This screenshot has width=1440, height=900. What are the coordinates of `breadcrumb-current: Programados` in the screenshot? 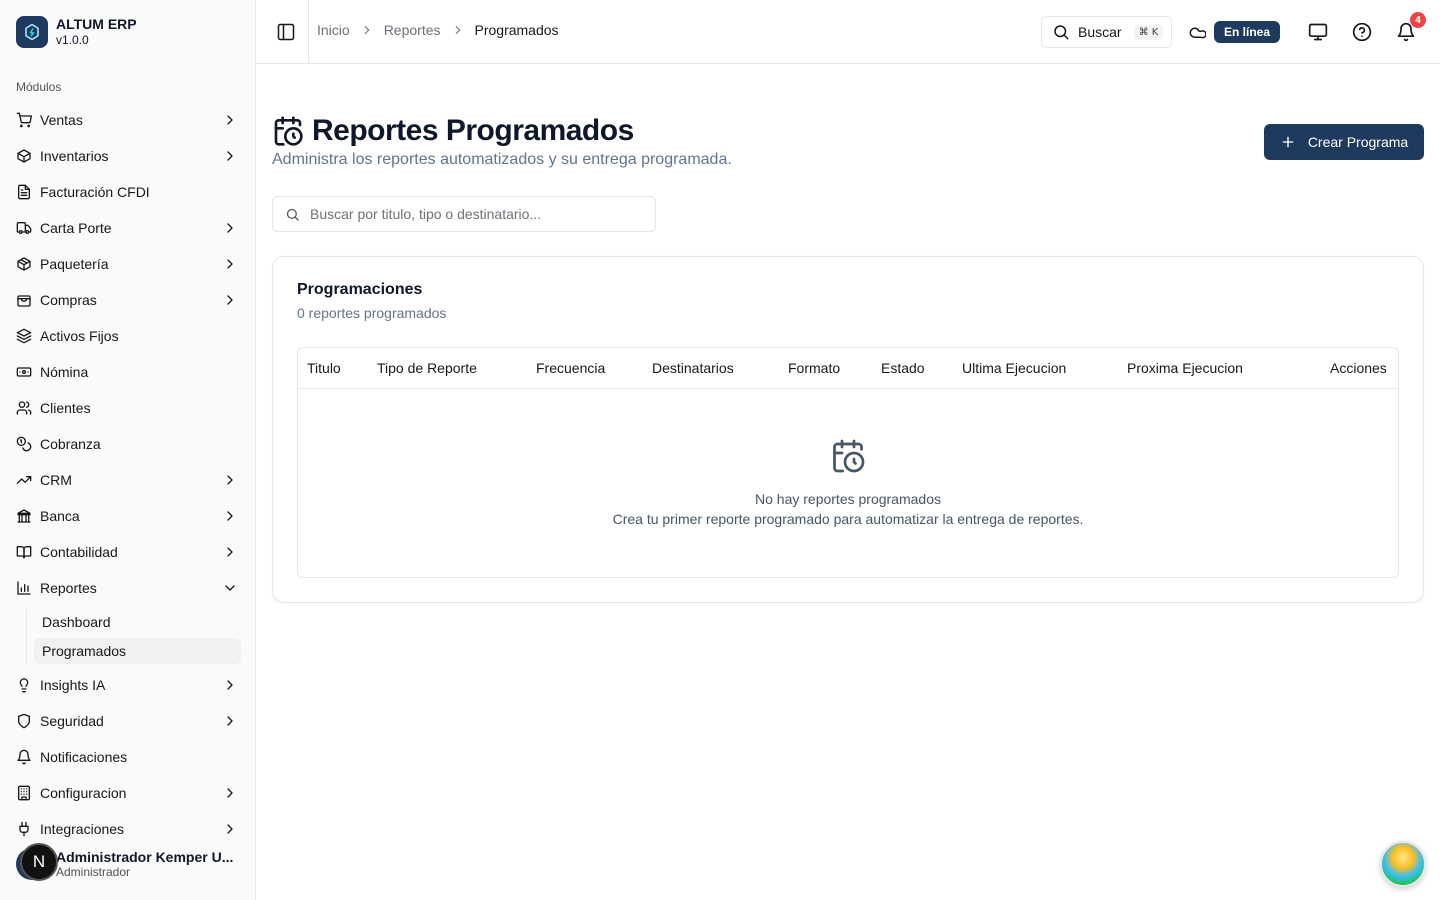 It's located at (516, 30).